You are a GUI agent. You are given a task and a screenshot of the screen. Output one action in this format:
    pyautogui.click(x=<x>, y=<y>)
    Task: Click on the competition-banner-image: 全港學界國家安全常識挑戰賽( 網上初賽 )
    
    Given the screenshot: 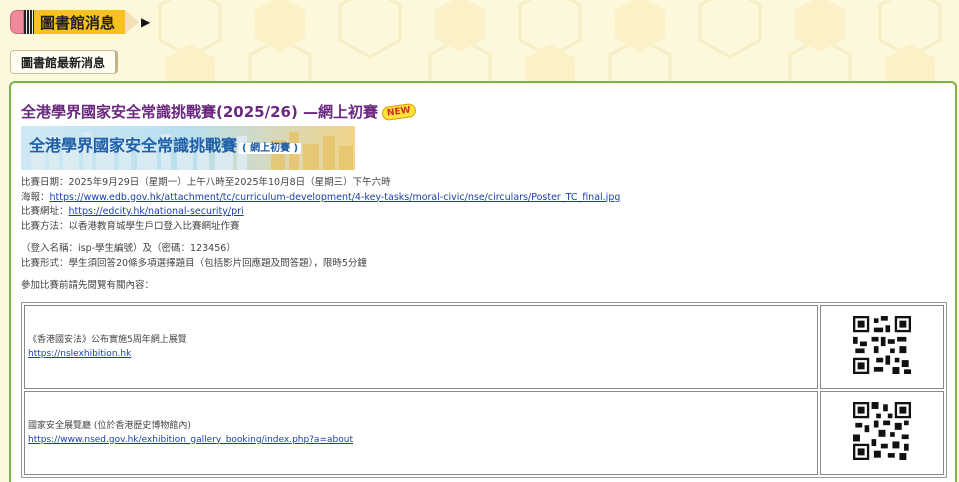 What is the action you would take?
    pyautogui.click(x=188, y=148)
    